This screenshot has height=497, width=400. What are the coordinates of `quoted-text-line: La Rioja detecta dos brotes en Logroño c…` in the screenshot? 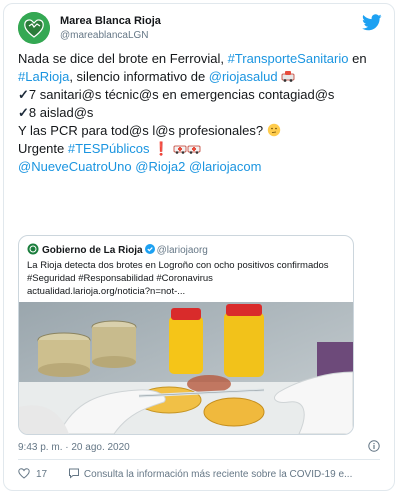 It's located at (178, 265).